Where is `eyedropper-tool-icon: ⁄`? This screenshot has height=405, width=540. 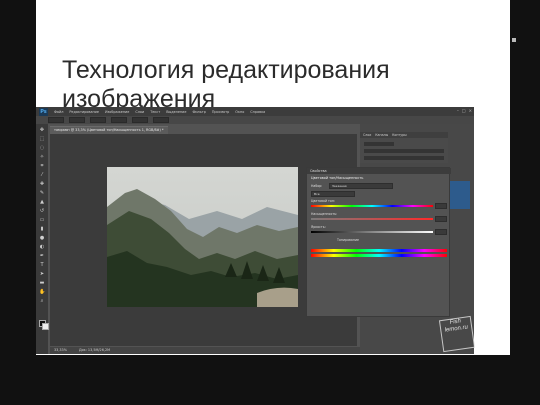
eyedropper-tool-icon: ⁄ is located at coordinates (42, 175).